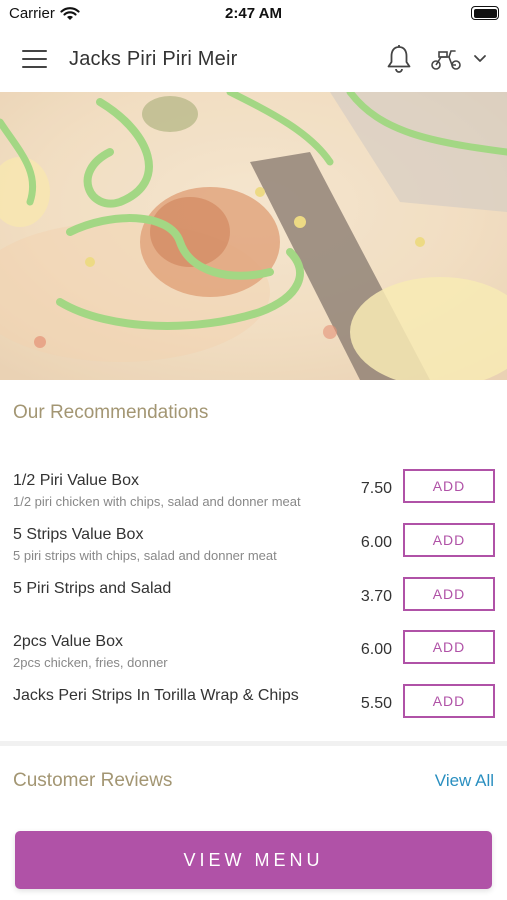 The height and width of the screenshot is (900, 507). Describe the element at coordinates (34, 59) in the screenshot. I see `menu-icon` at that location.